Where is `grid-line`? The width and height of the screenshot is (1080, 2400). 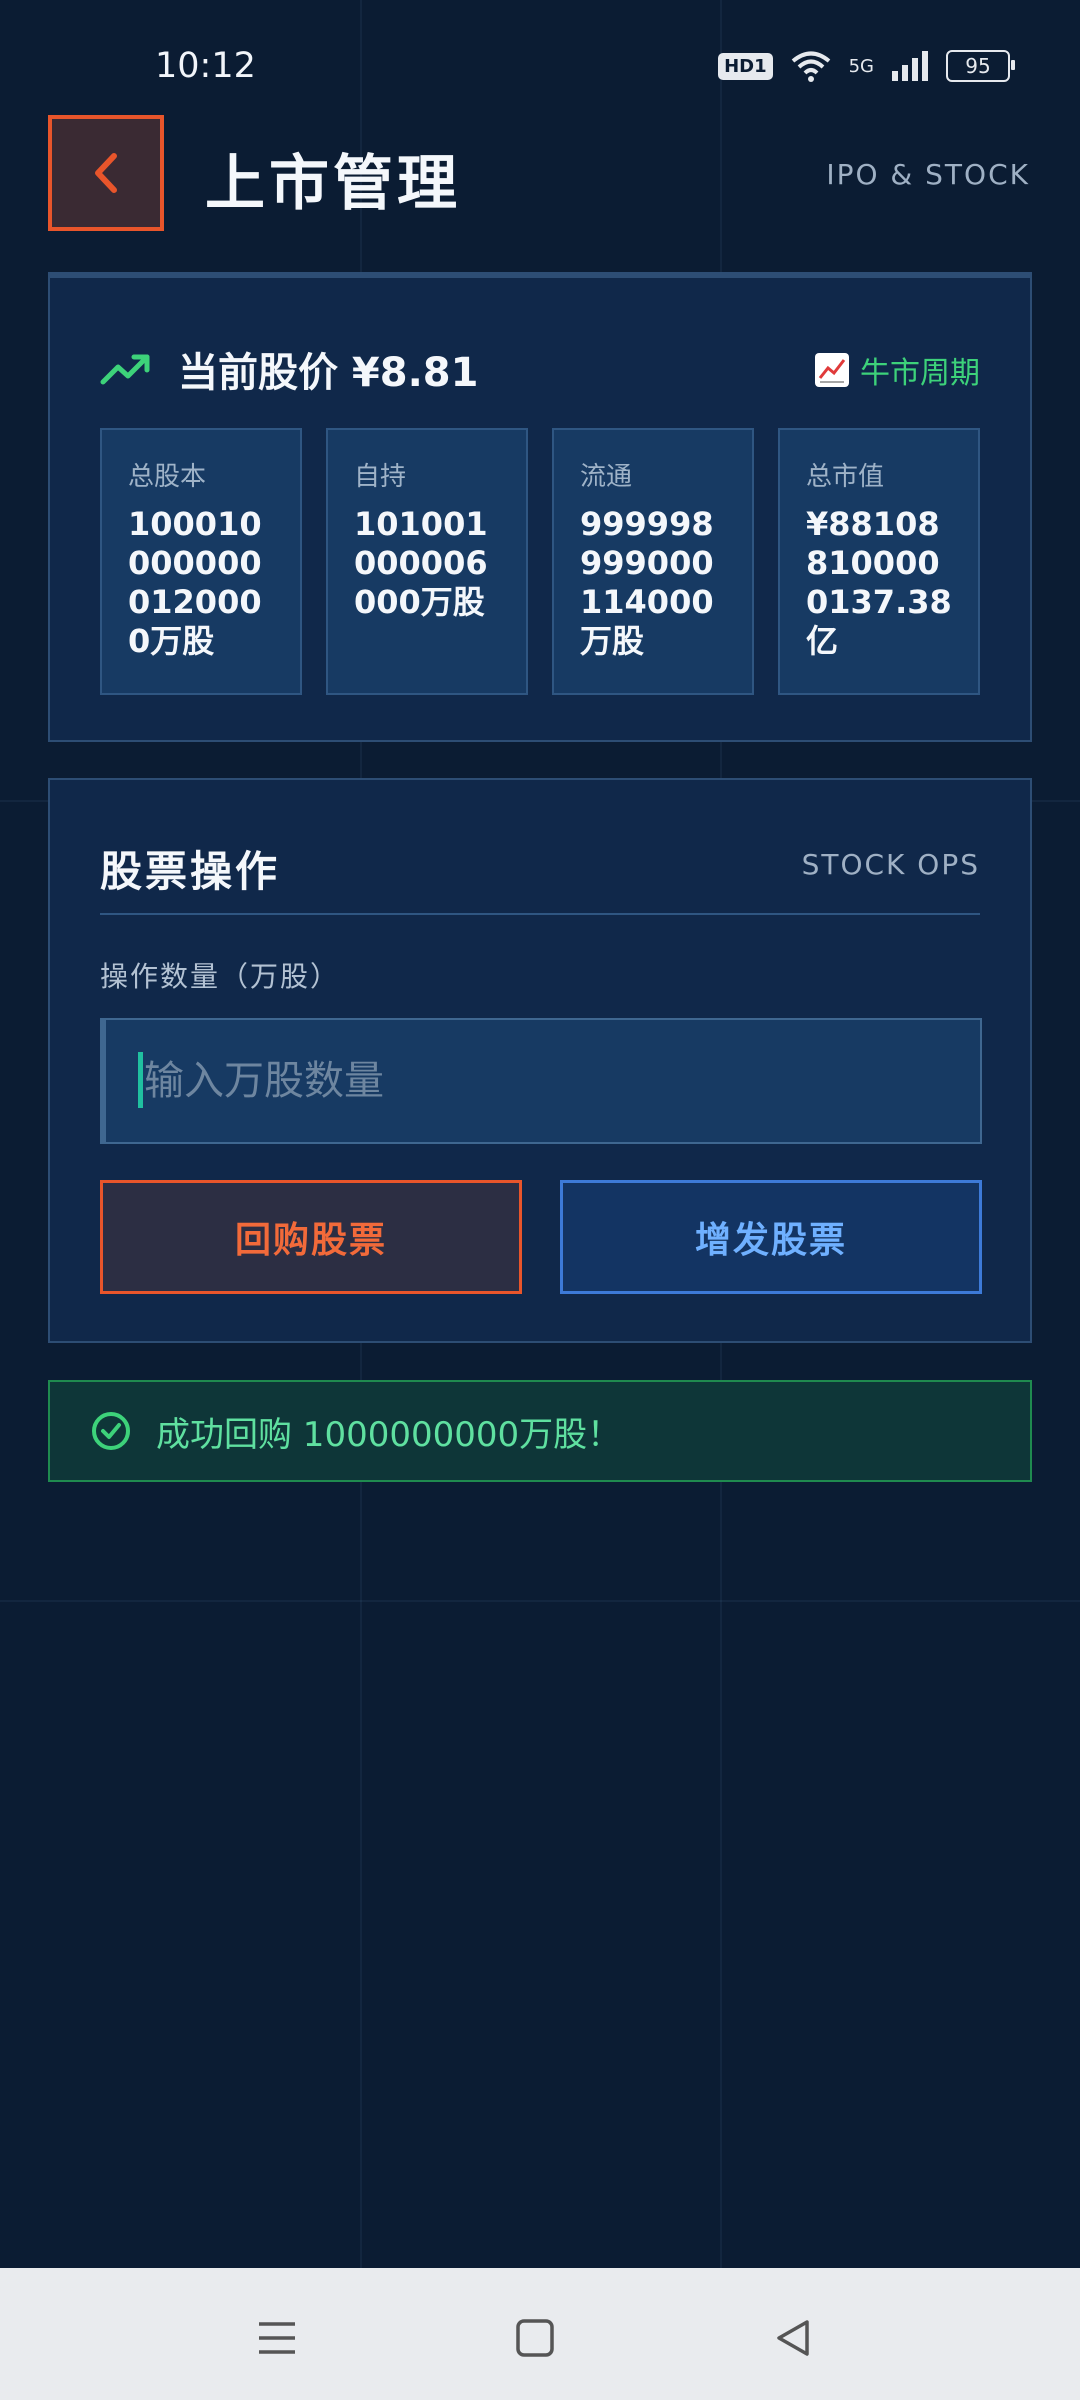 grid-line is located at coordinates (540, 1601).